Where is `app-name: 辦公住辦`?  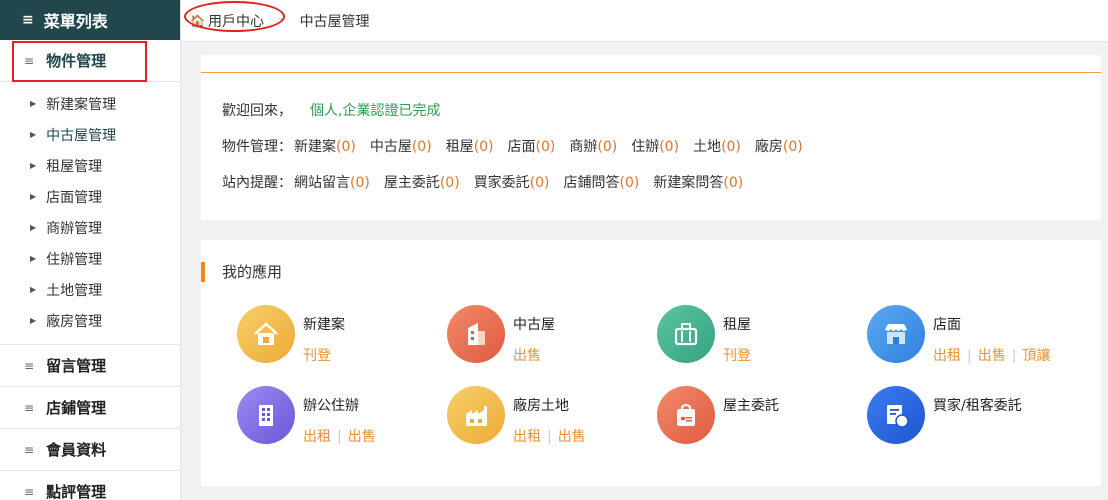 app-name: 辦公住辦 is located at coordinates (331, 406).